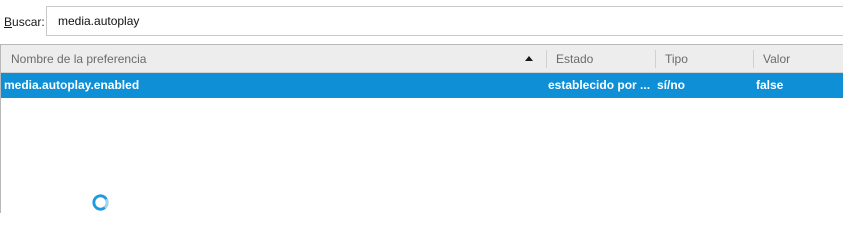  What do you see at coordinates (24, 22) in the screenshot?
I see `search-label: Buscar:` at bounding box center [24, 22].